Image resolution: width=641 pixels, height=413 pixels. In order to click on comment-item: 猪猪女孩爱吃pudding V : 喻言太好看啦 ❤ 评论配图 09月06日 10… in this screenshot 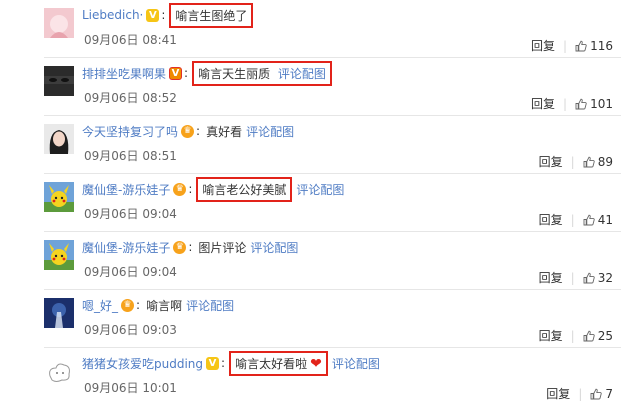, I will do `click(320, 377)`.